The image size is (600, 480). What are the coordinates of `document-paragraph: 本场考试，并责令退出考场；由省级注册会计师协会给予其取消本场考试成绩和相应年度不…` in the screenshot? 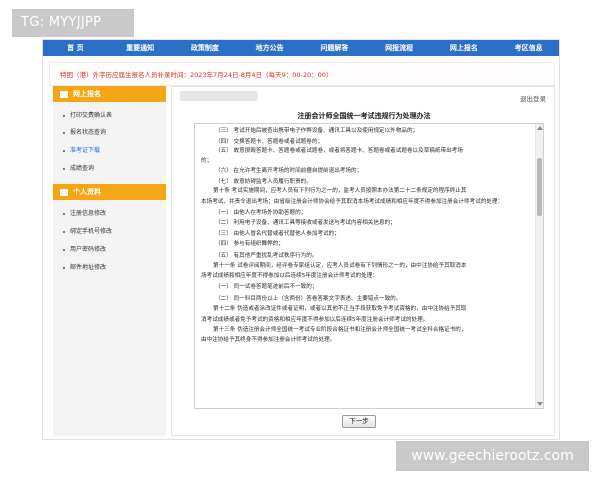 It's located at (352, 201).